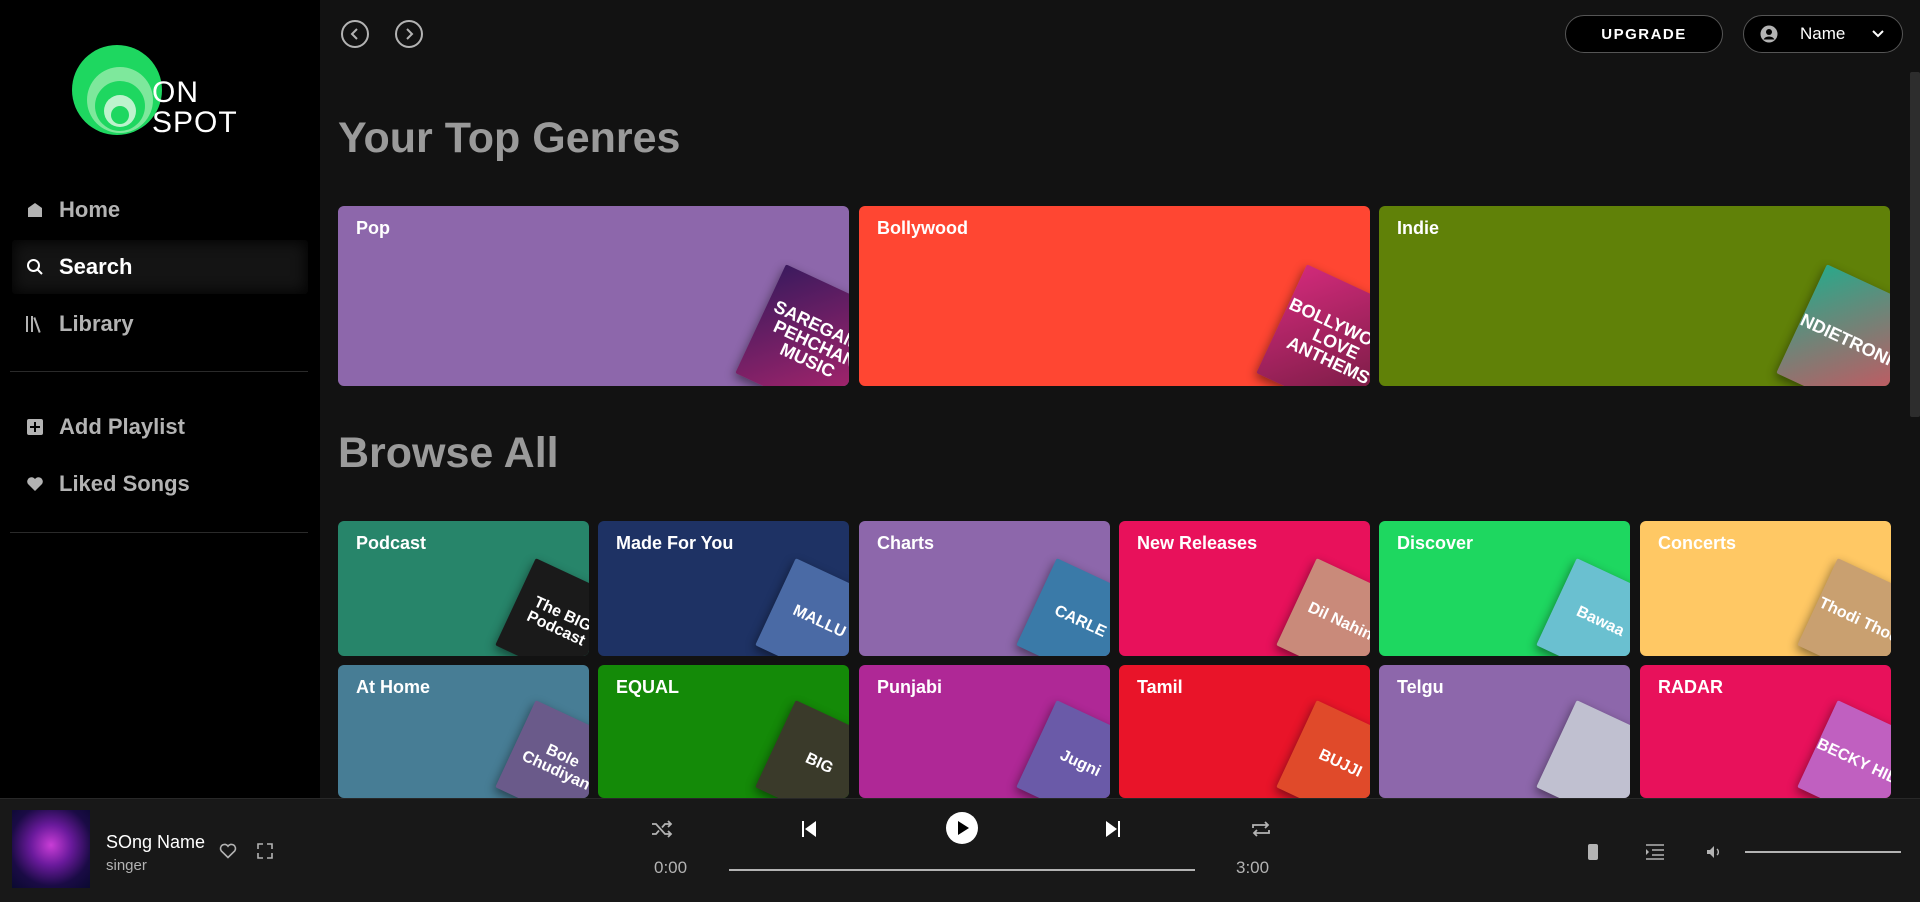 This screenshot has height=902, width=1920. I want to click on browse-card-label: Made For You, so click(675, 543).